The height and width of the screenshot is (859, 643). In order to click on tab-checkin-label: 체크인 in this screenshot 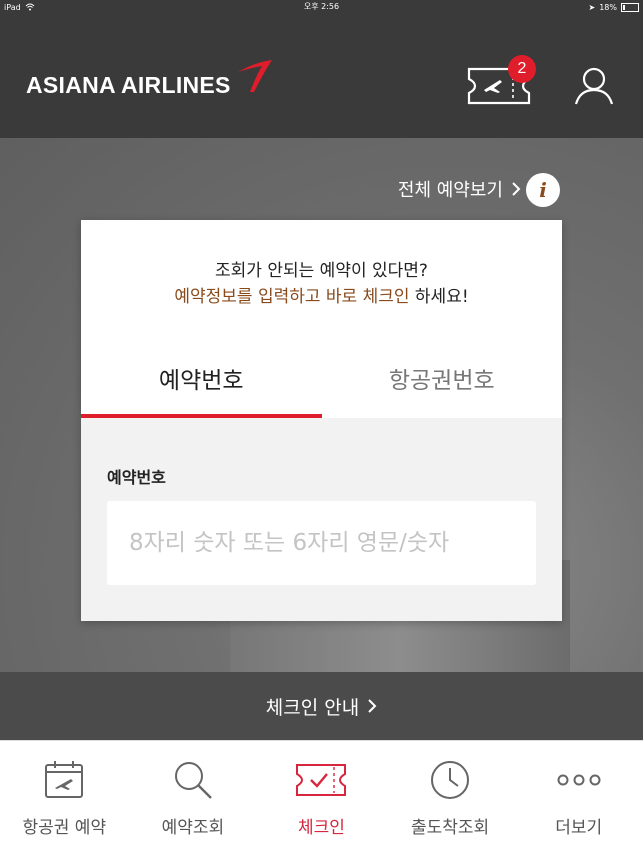, I will do `click(321, 828)`.